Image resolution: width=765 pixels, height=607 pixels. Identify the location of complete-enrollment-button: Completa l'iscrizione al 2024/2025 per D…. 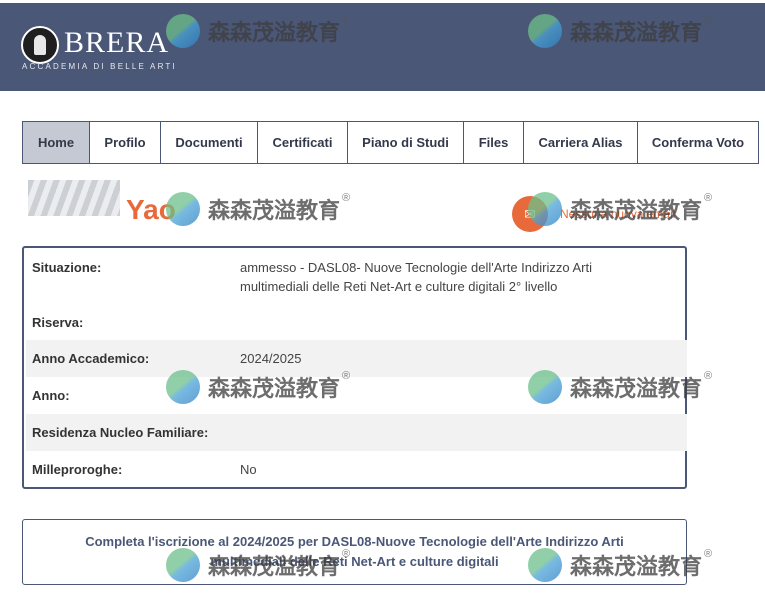
(354, 552).